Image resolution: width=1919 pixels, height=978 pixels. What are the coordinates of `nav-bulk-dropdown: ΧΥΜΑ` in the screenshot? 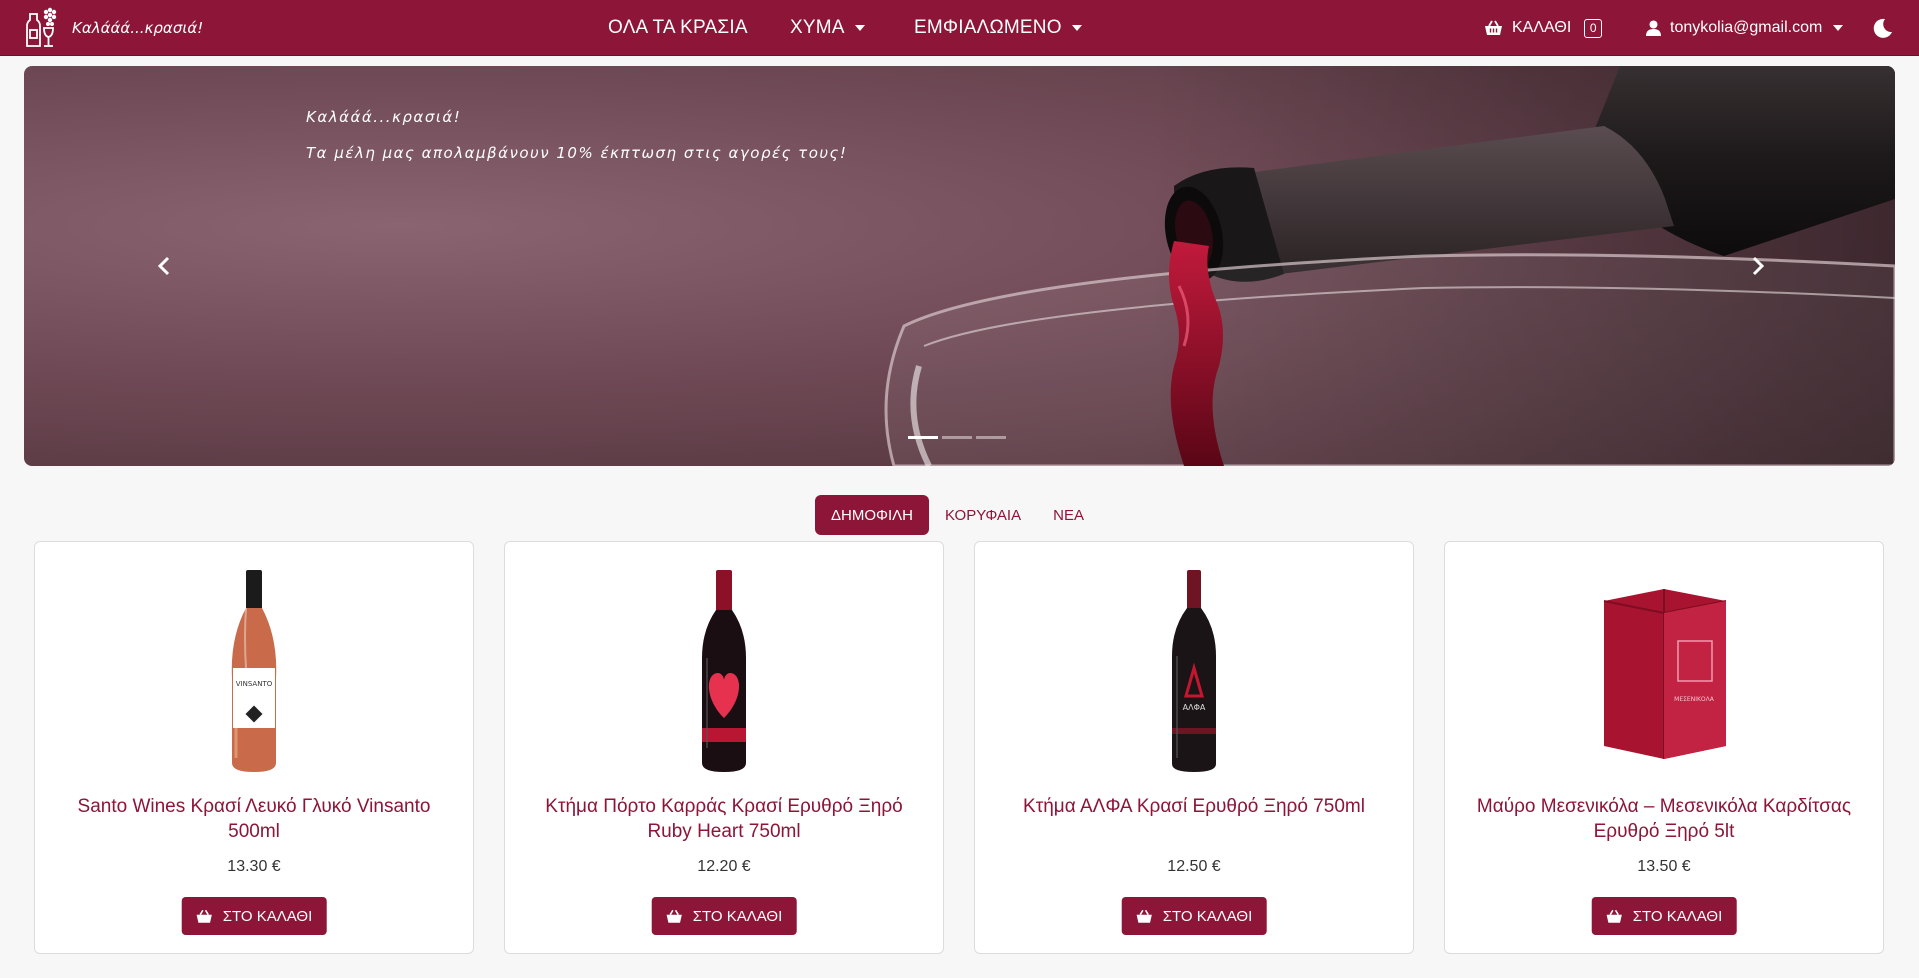 It's located at (827, 28).